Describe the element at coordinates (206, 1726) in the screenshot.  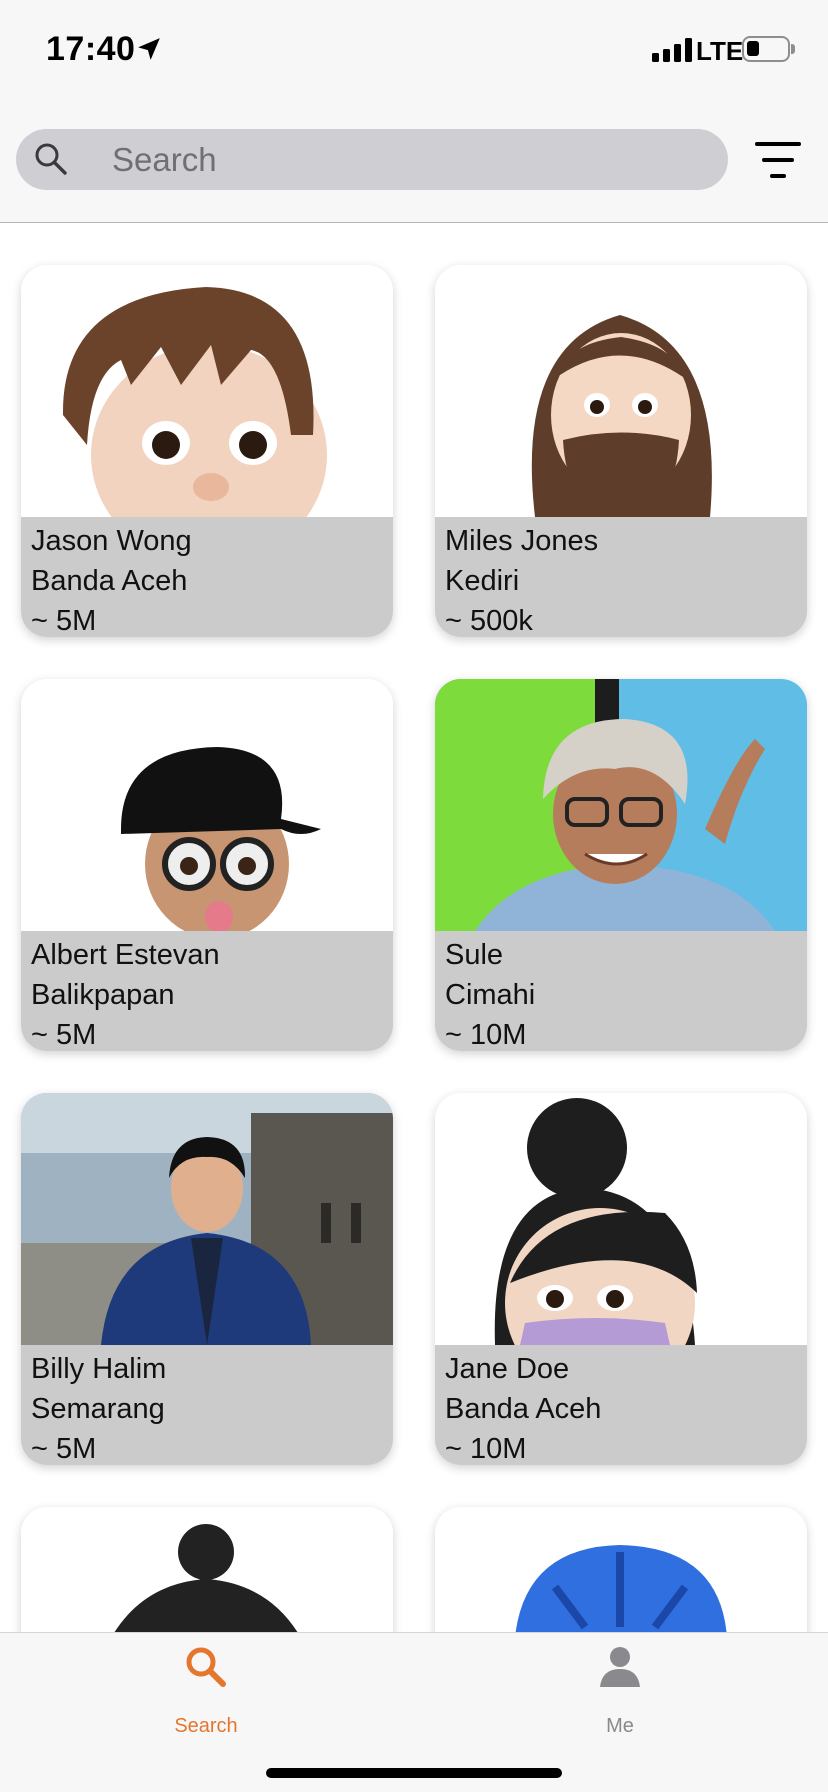
I see `tab-label: Search` at that location.